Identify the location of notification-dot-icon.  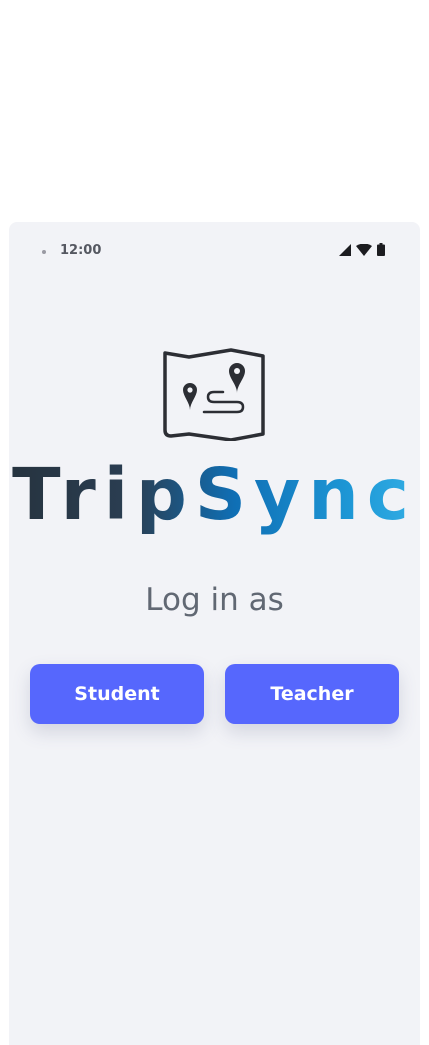
(44, 252).